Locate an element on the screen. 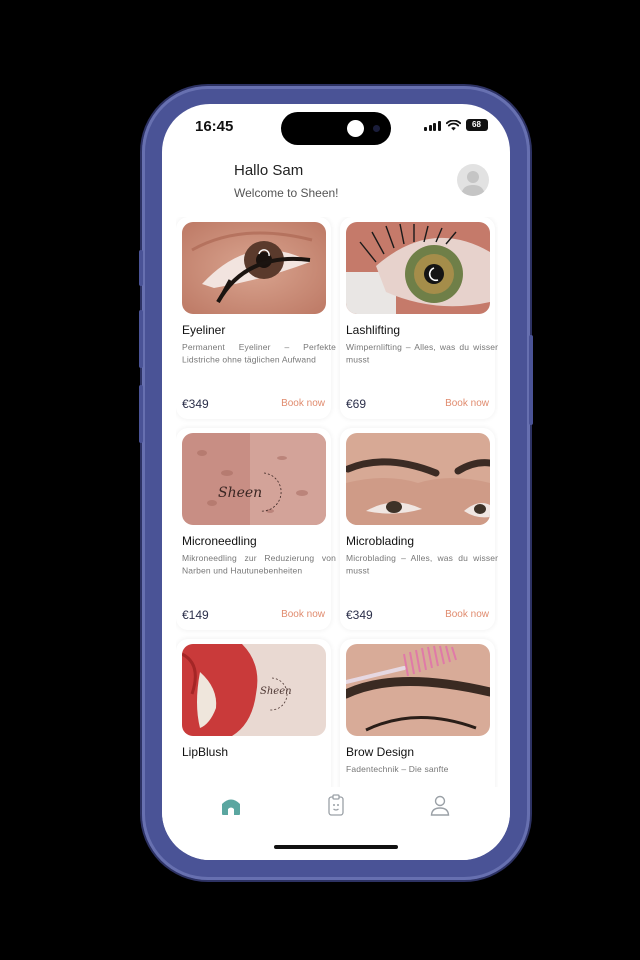 This screenshot has width=640, height=960. microblading-photo is located at coordinates (418, 479).